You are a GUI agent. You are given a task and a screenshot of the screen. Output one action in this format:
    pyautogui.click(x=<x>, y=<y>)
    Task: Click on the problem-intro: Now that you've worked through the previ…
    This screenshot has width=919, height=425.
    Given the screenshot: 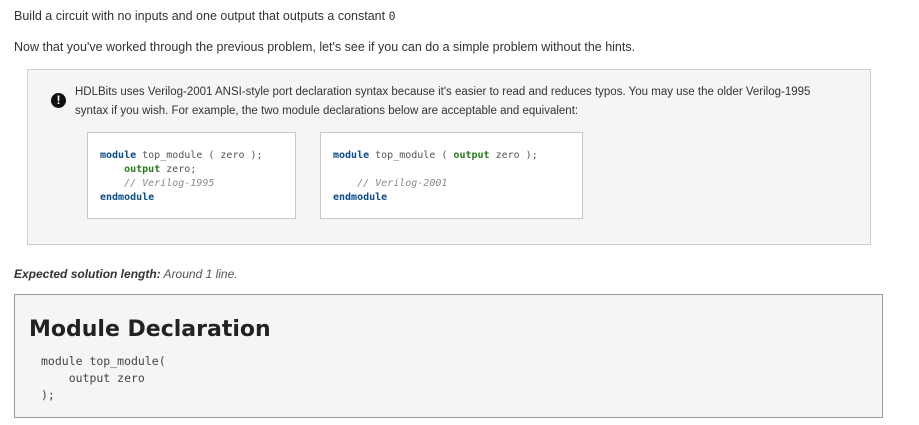 What is the action you would take?
    pyautogui.click(x=325, y=47)
    